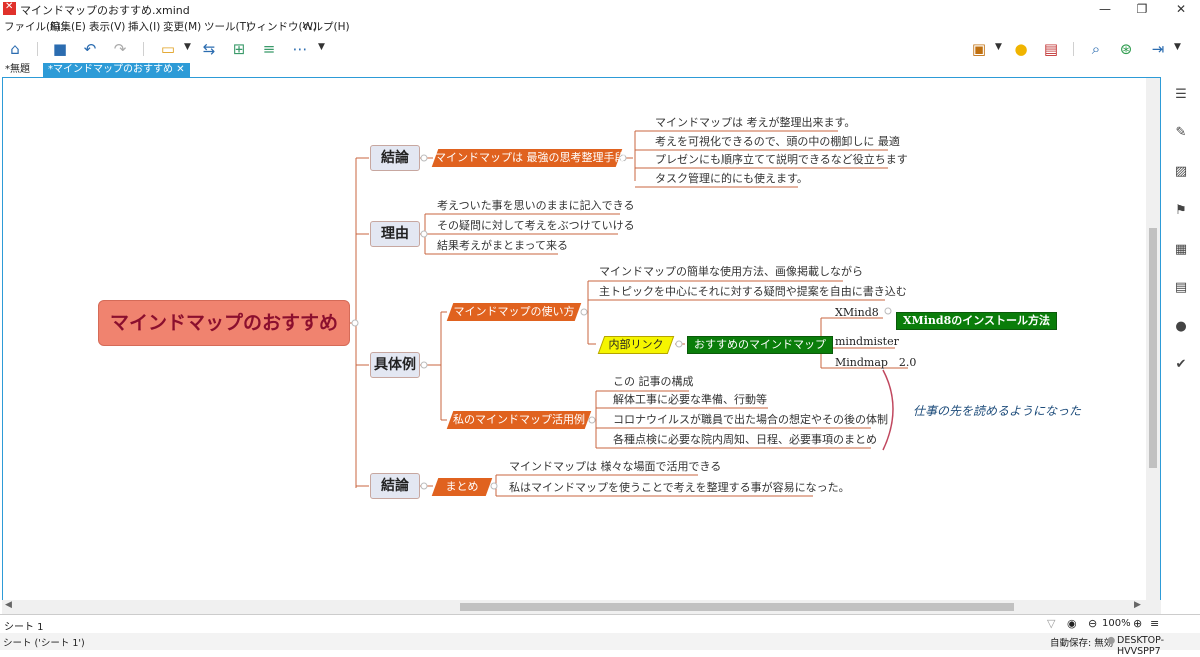 This screenshot has height=657, width=1200. I want to click on horizontal-scrollbar: ◀ ▶, so click(581, 607).